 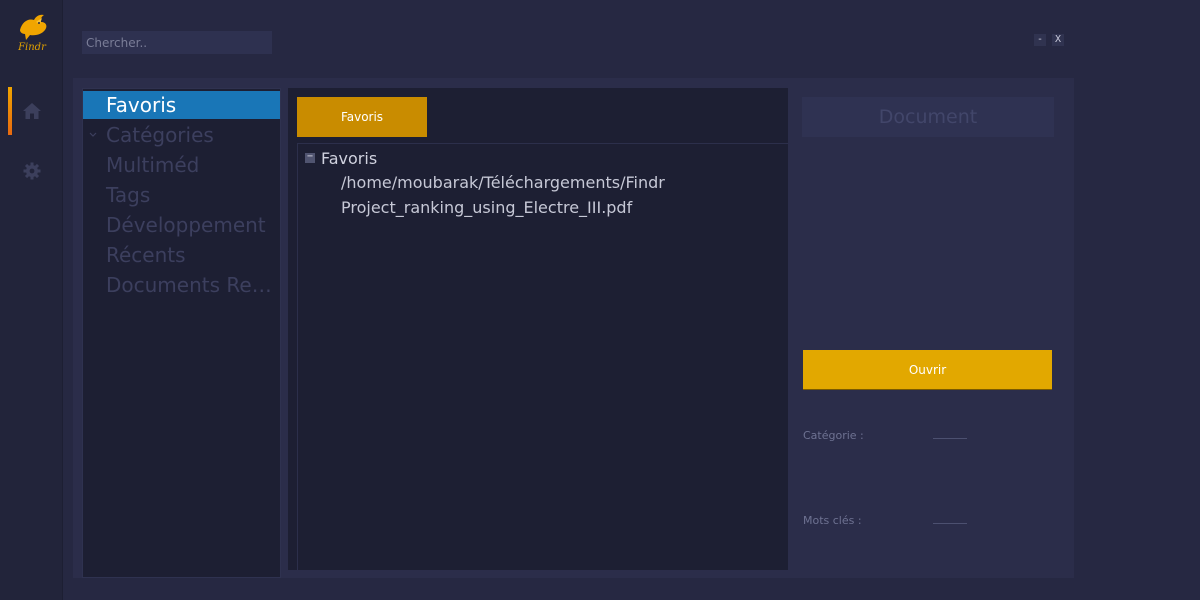 I want to click on findr-logo: Findr, so click(x=32, y=35).